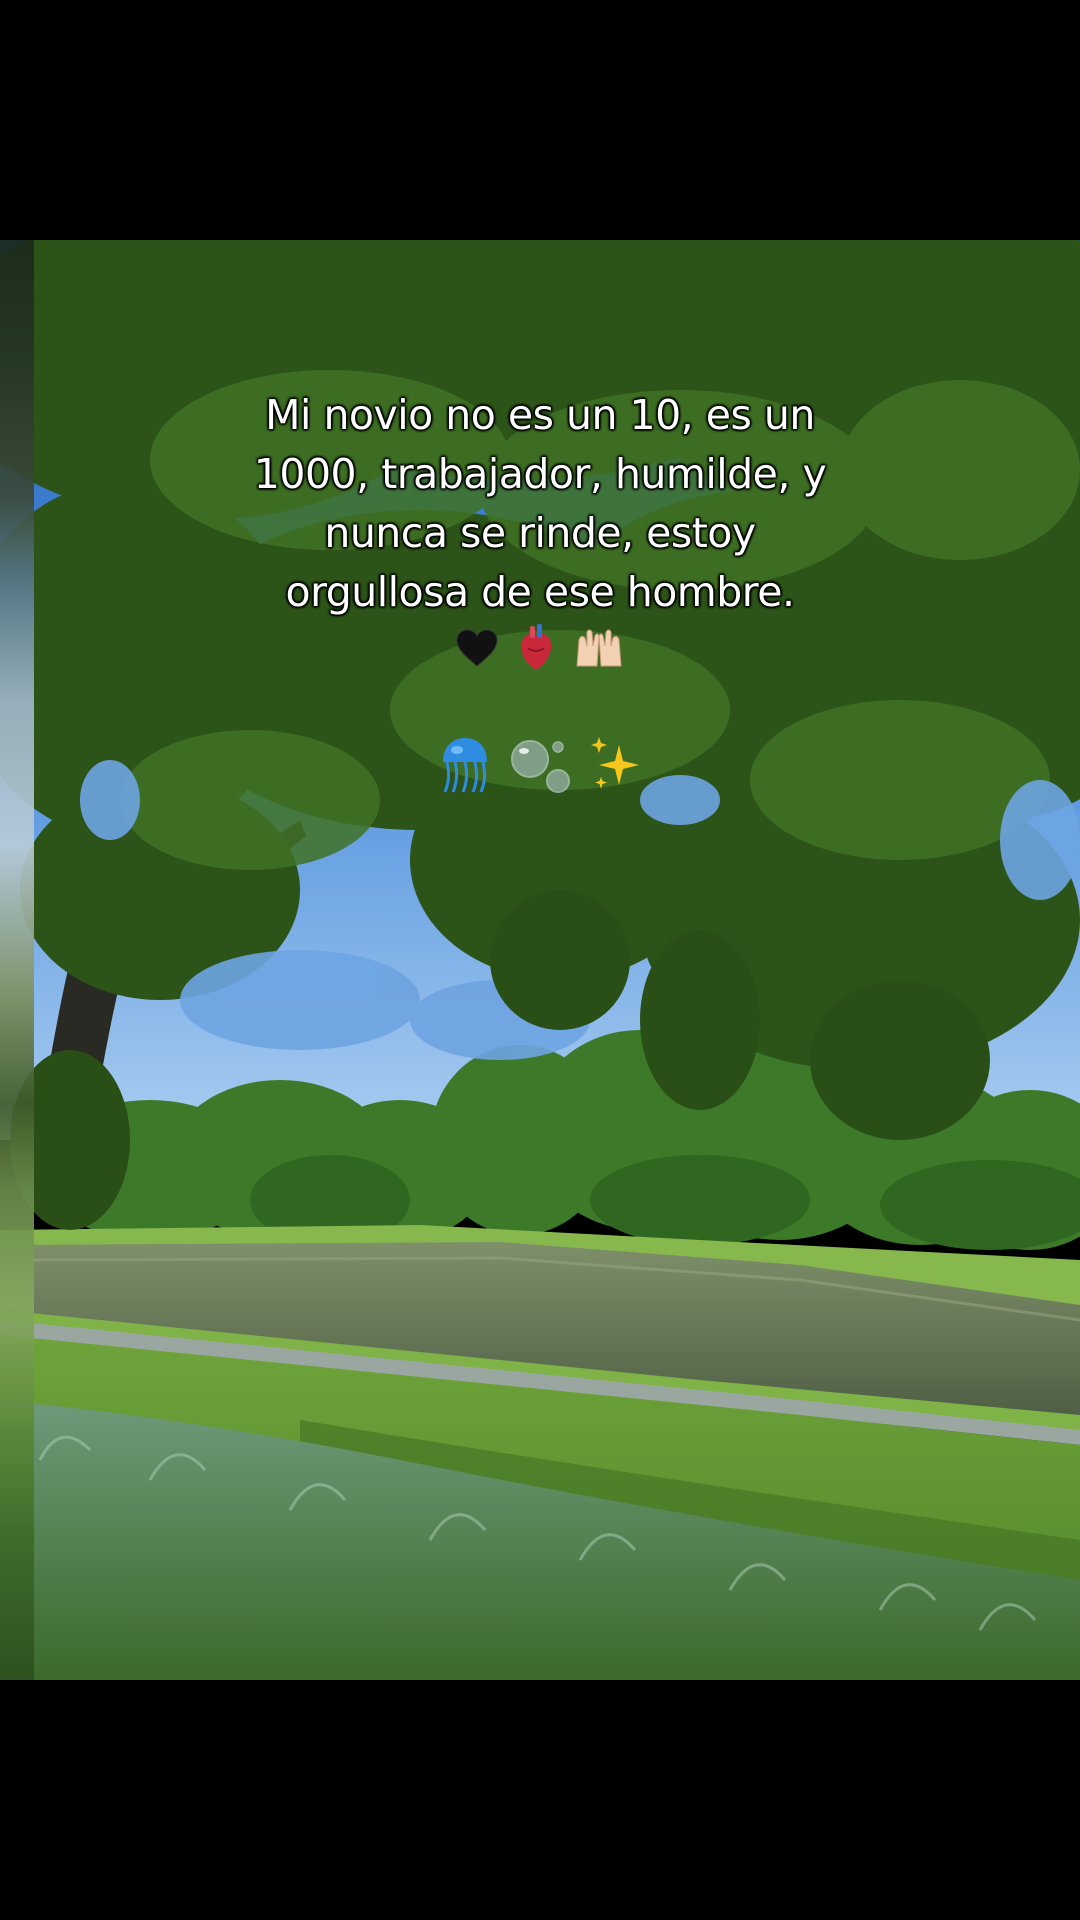 This screenshot has height=1920, width=1080. I want to click on emoji-row-sea, so click(540, 770).